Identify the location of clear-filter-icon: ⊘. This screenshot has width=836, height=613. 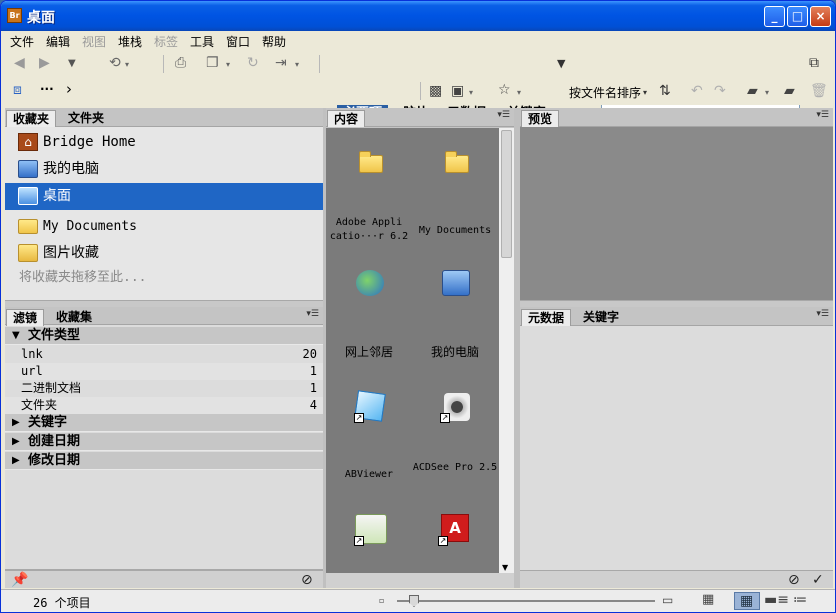
(307, 580).